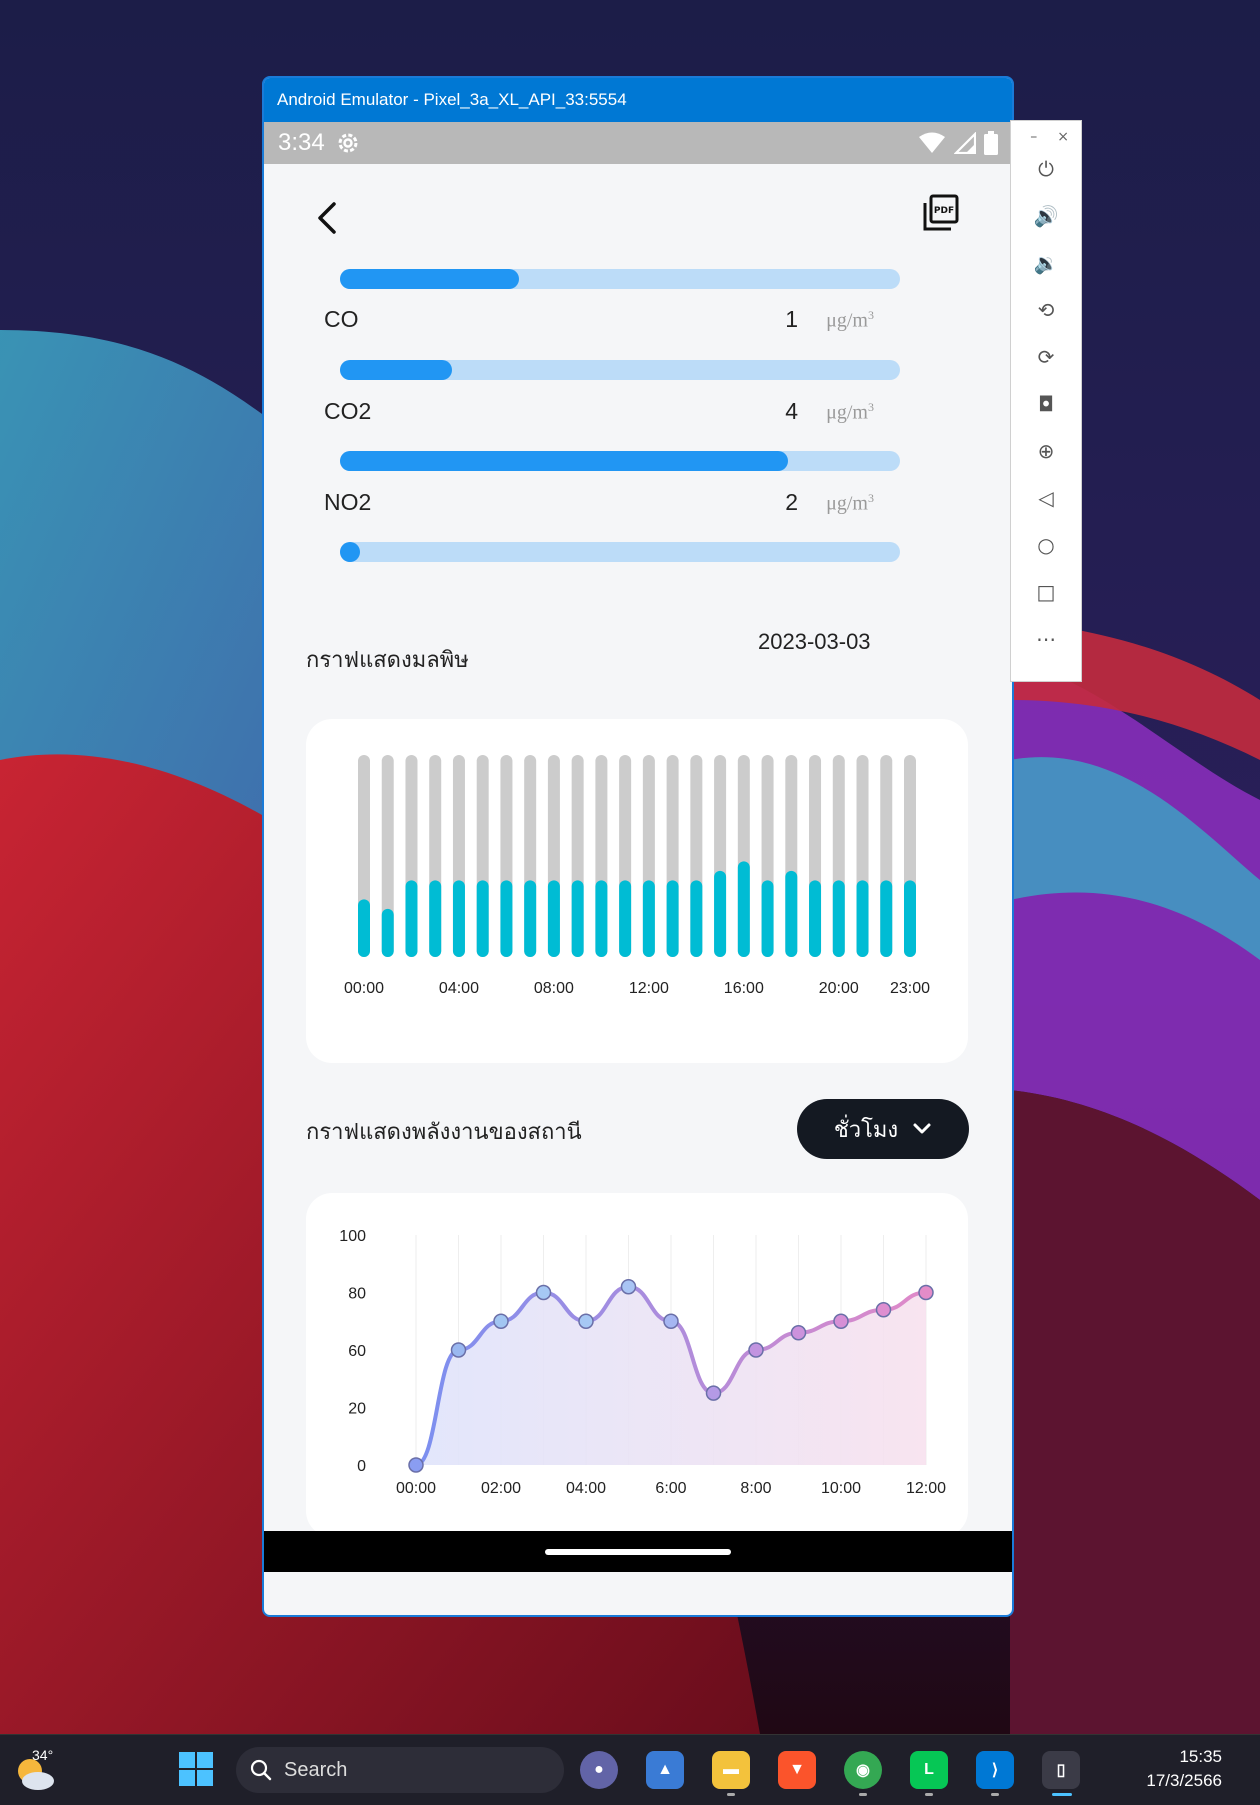  I want to click on co2-progress-track, so click(620, 461).